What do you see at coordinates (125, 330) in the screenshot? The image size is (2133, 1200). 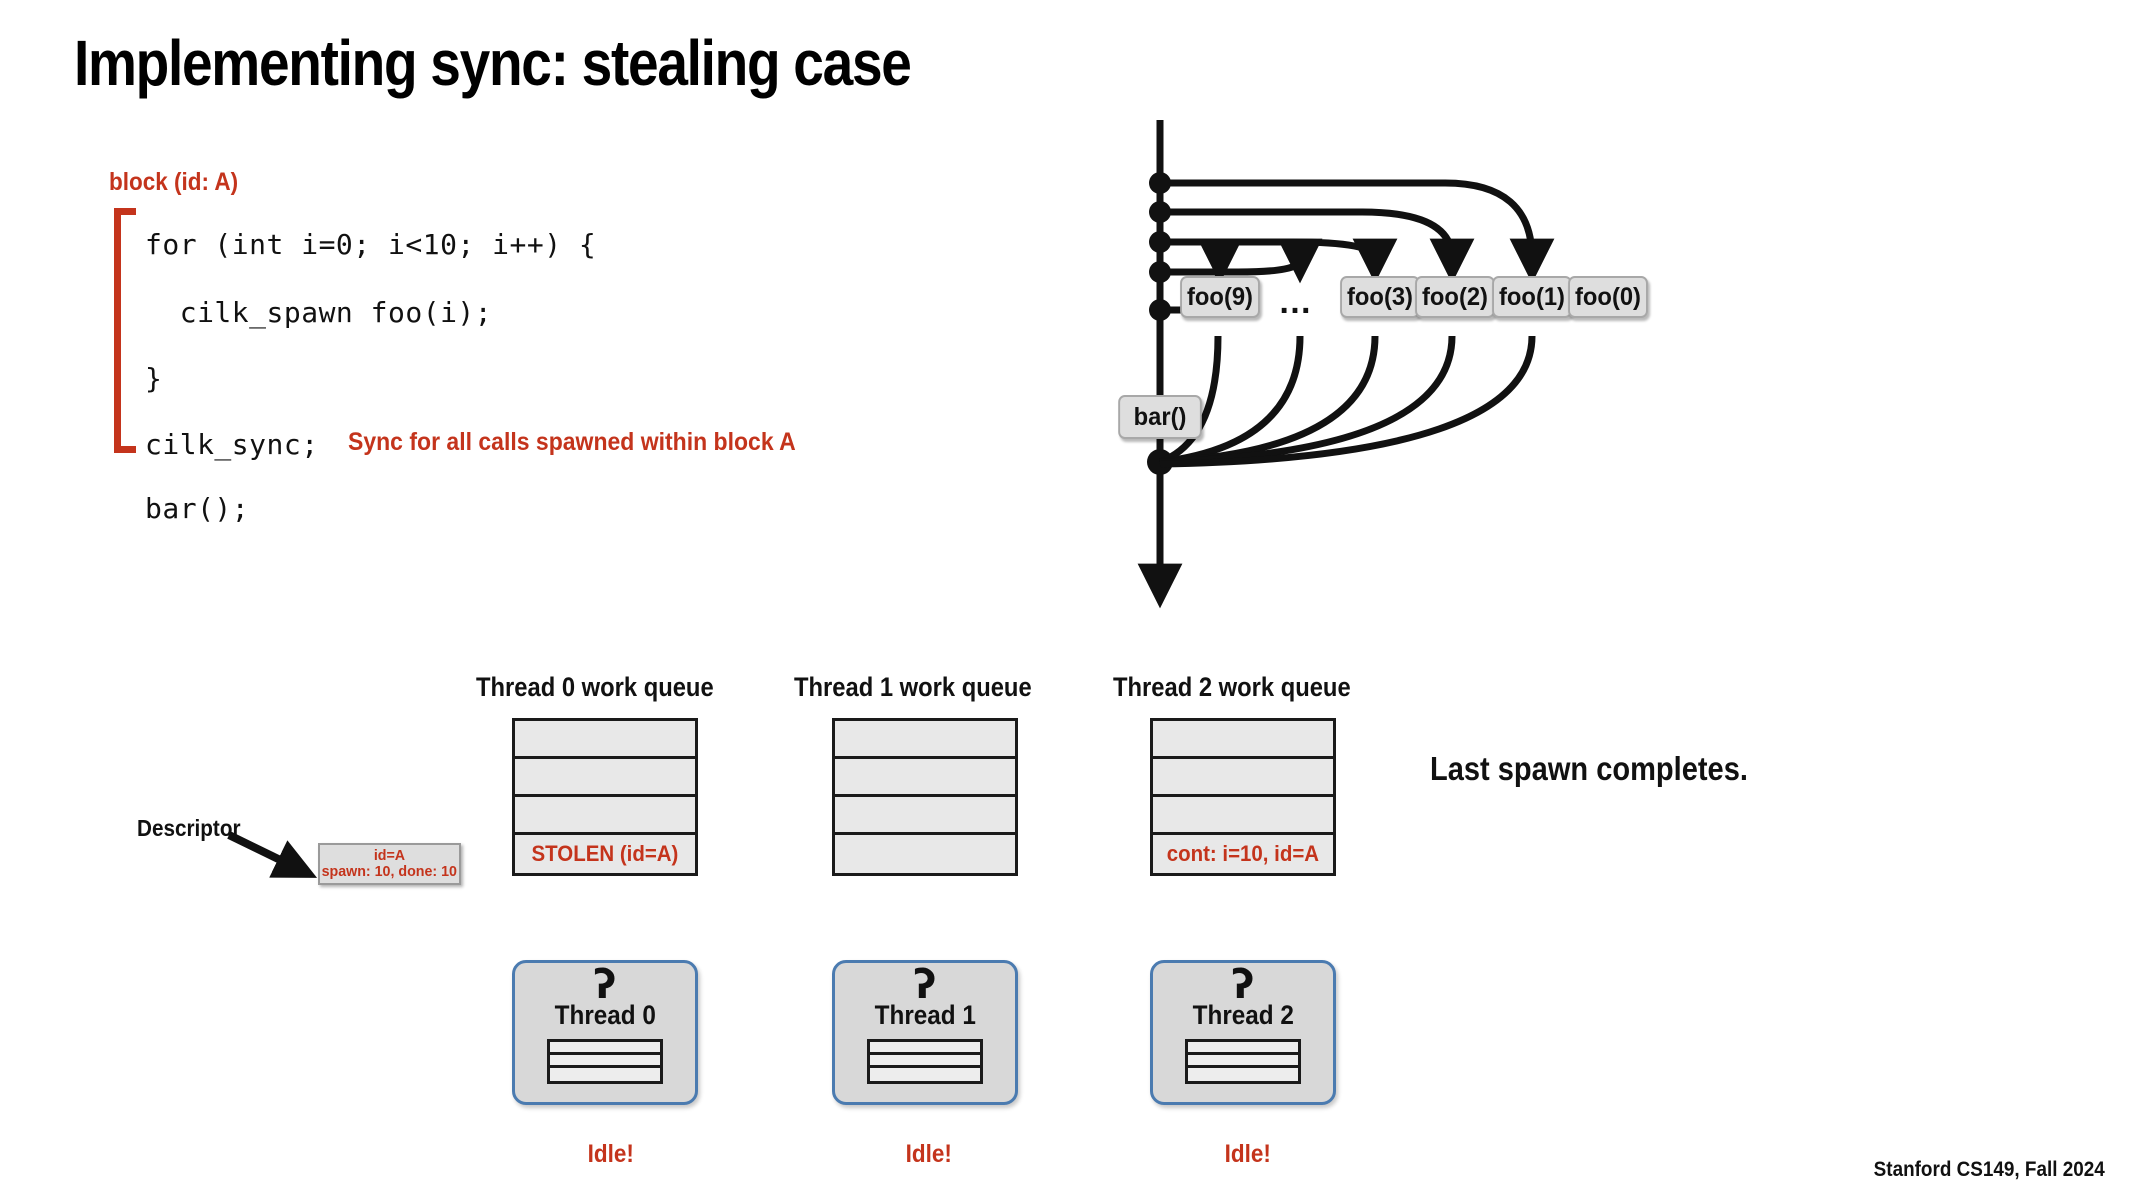 I see `code-block-bracket` at bounding box center [125, 330].